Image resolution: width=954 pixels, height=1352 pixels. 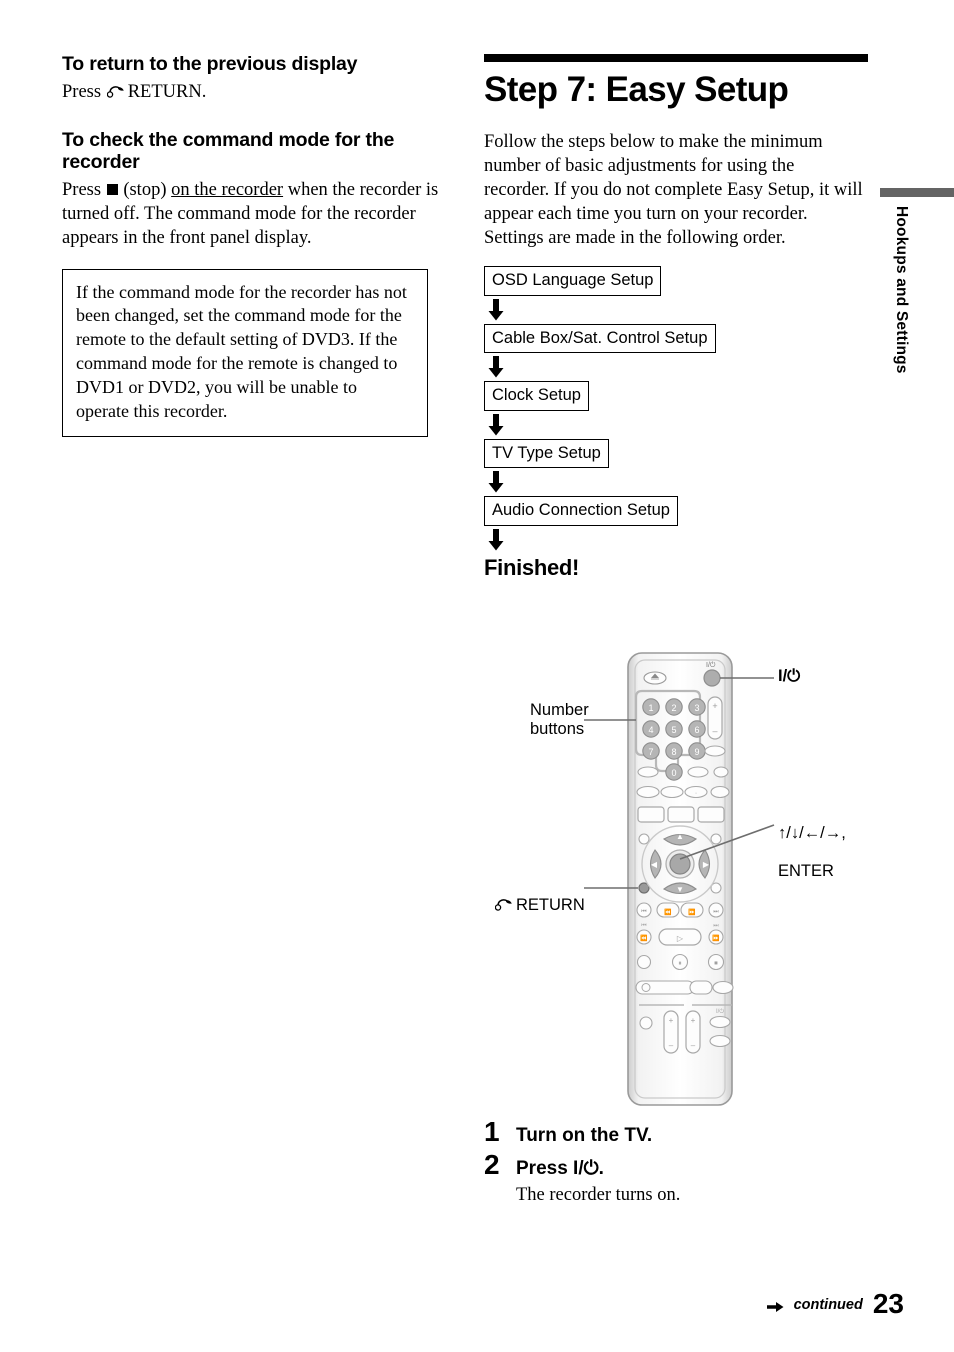 What do you see at coordinates (696, 708) in the screenshot?
I see `number-button-3-label: 3` at bounding box center [696, 708].